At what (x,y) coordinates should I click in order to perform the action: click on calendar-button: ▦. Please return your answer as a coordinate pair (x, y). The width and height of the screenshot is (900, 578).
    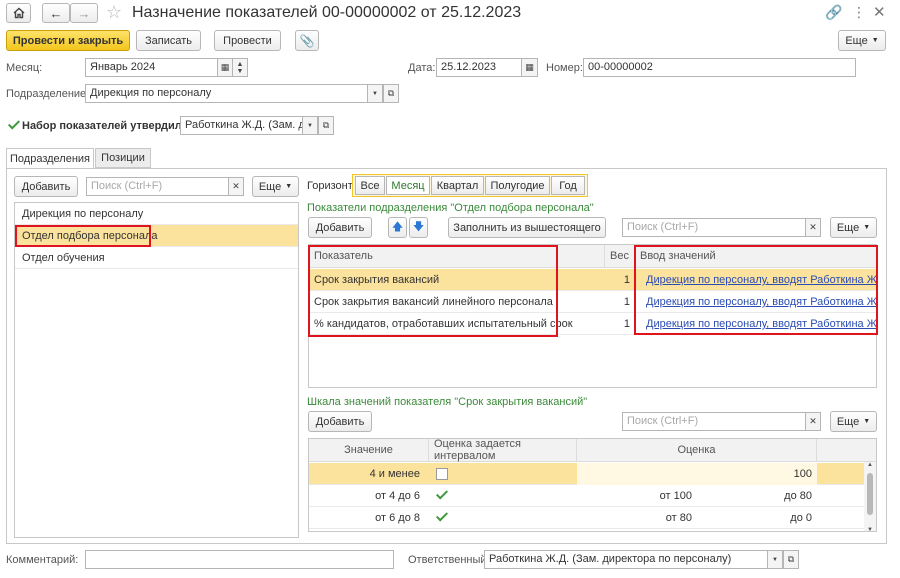
    Looking at the image, I should click on (225, 67).